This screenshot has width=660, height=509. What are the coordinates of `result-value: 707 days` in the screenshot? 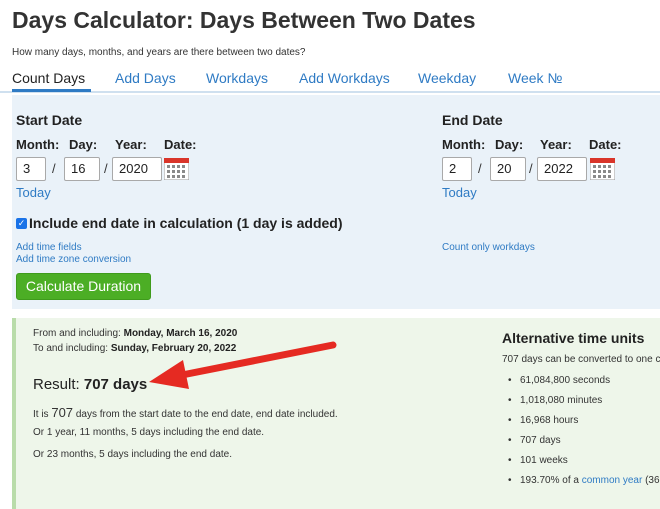 It's located at (115, 384).